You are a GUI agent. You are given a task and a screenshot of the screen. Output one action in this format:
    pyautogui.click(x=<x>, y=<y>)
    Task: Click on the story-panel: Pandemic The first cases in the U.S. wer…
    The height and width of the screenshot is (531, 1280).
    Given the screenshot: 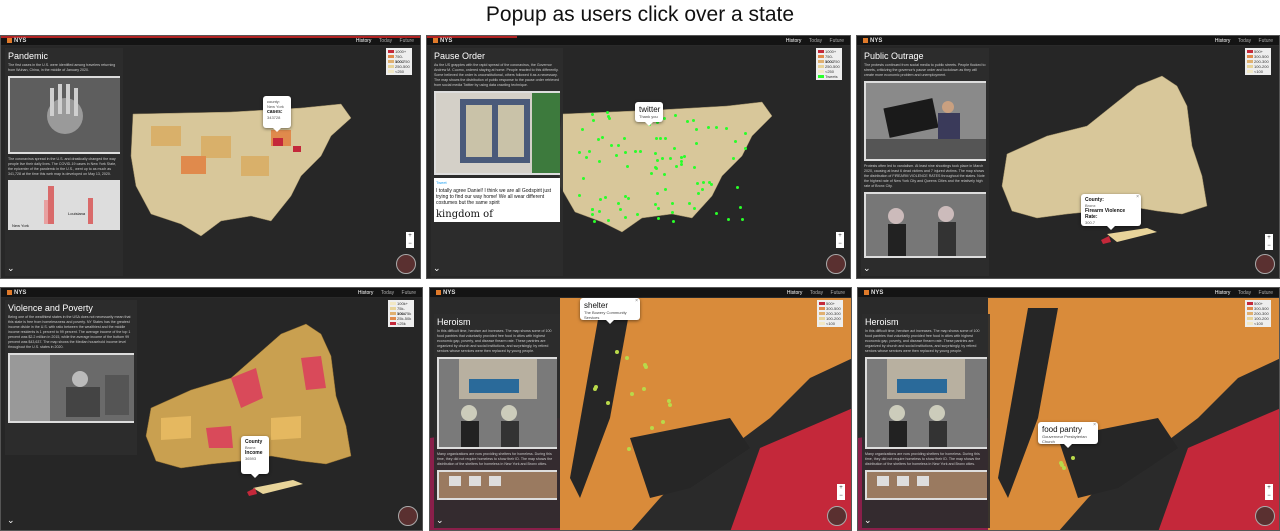 What is the action you would take?
    pyautogui.click(x=64, y=162)
    